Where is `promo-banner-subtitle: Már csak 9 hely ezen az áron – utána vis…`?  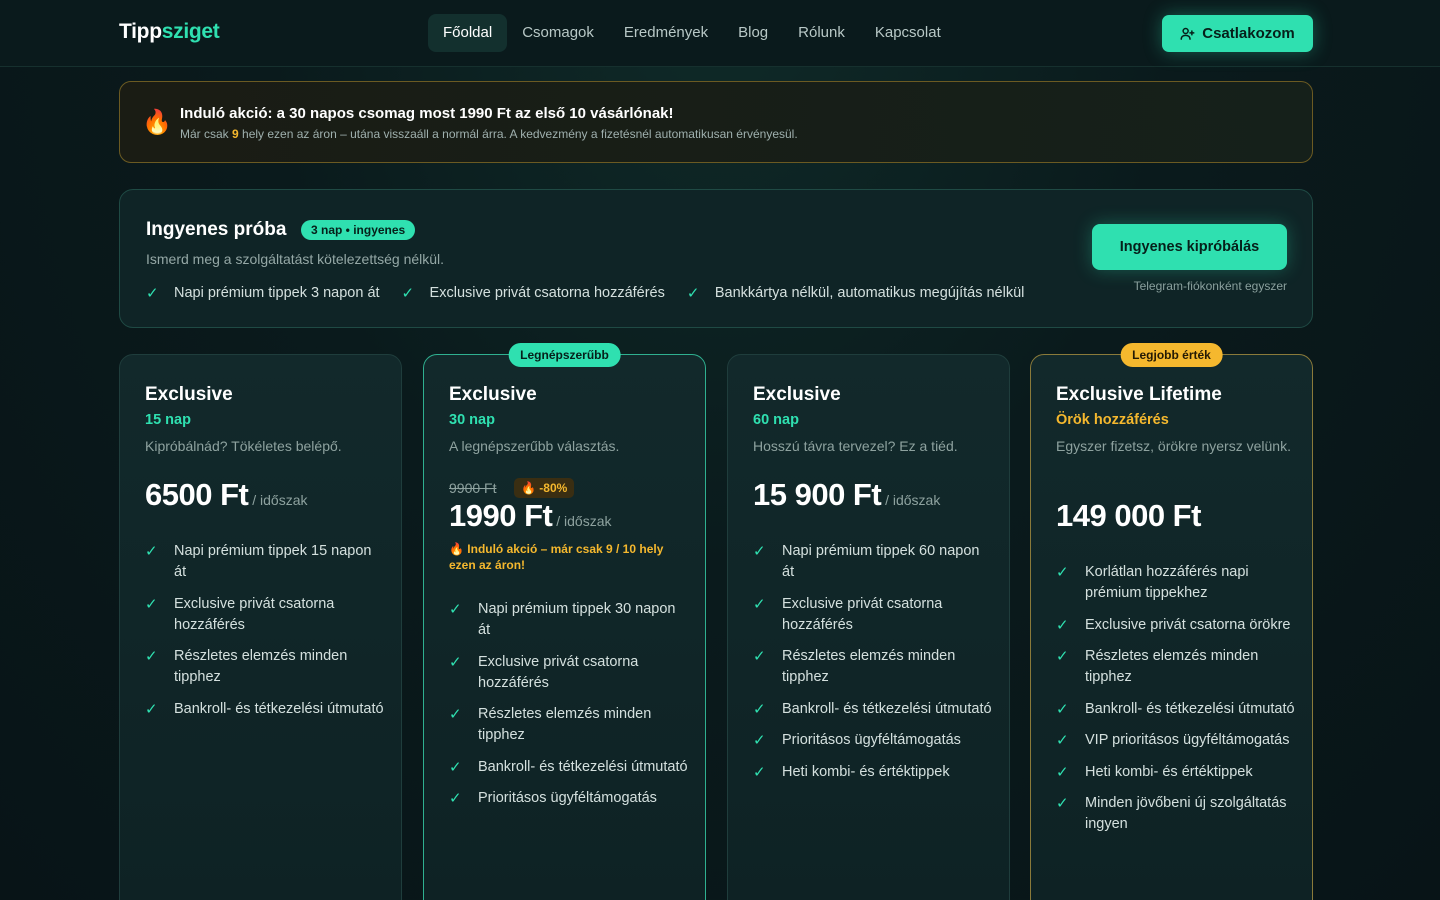
promo-banner-subtitle: Már csak 9 hely ezen az áron – utána vis… is located at coordinates (489, 134).